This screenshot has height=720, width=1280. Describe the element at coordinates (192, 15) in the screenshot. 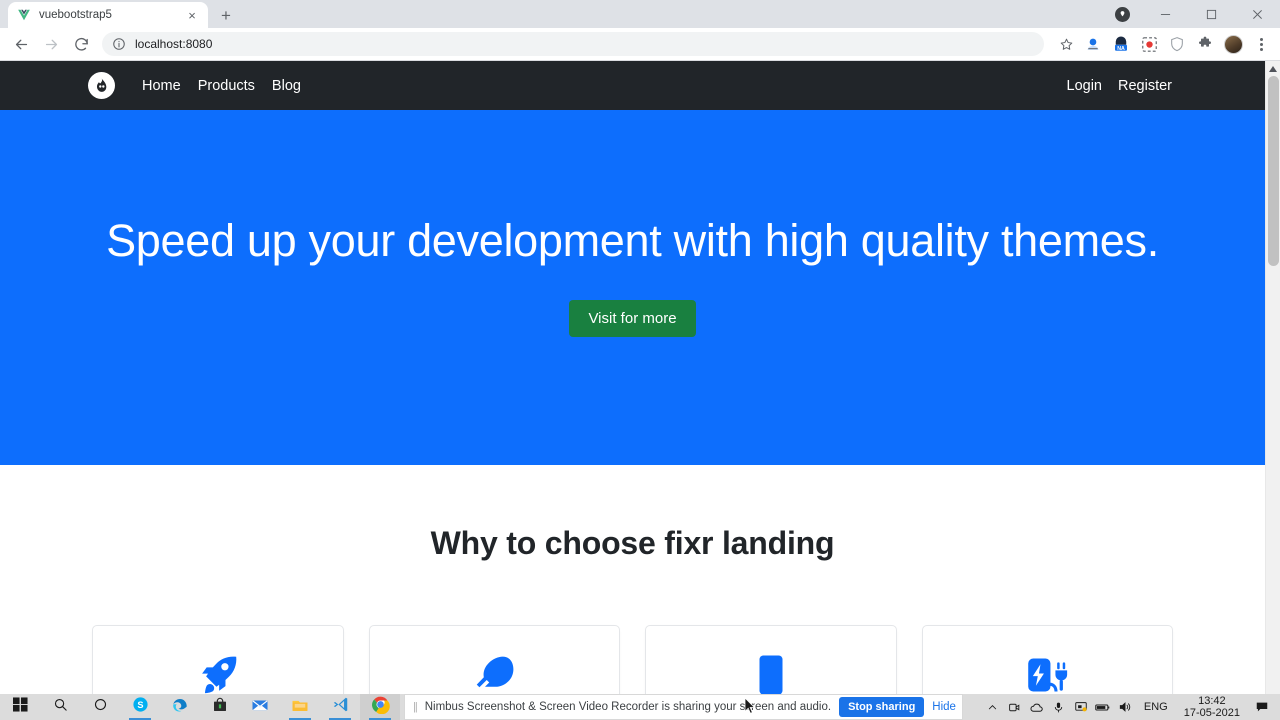

I see `tab-close-icon: ×` at that location.